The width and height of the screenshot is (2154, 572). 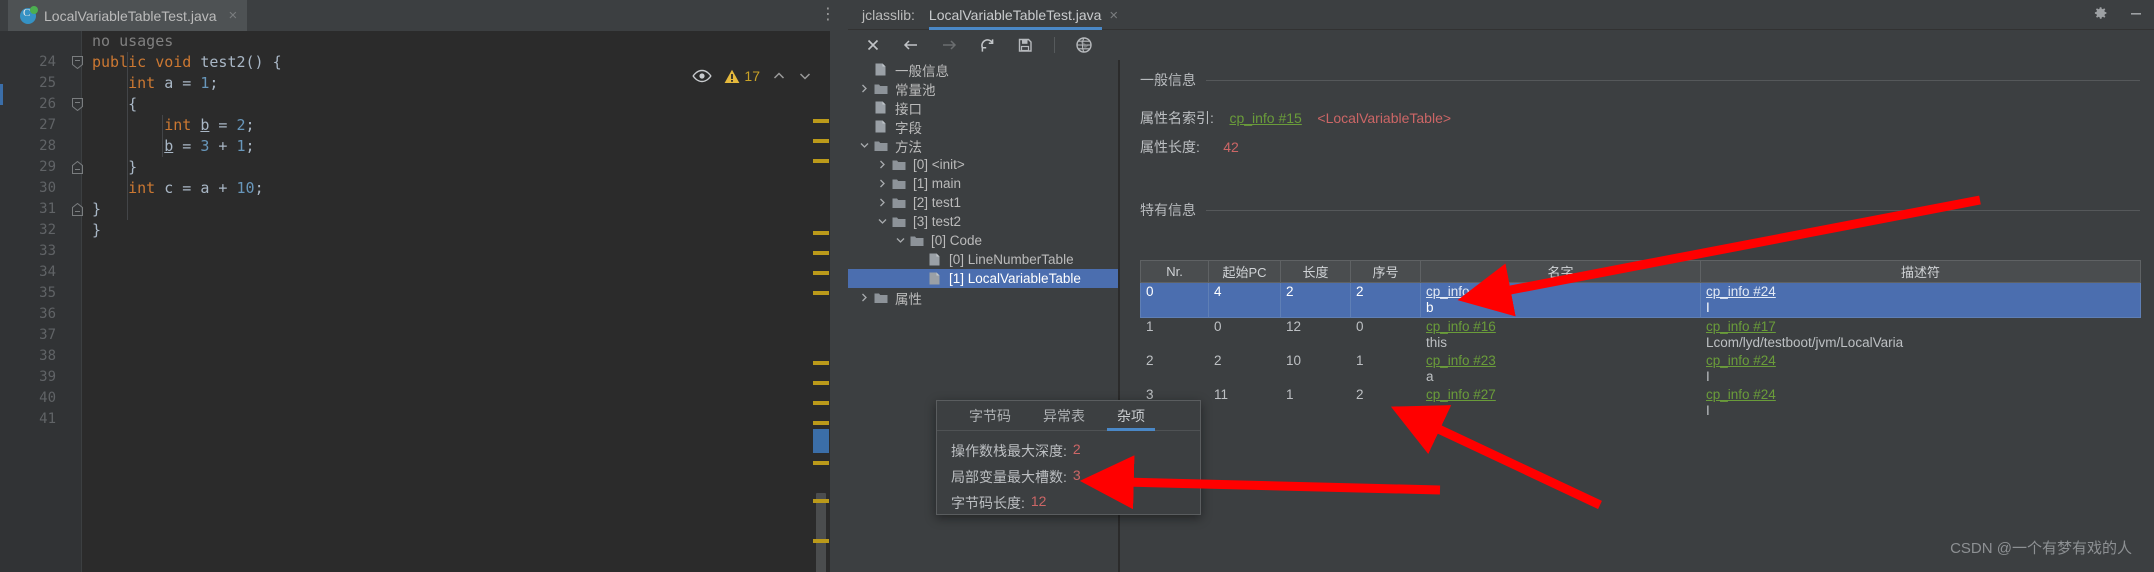 I want to click on more-options-icon: ⋮, so click(x=828, y=15).